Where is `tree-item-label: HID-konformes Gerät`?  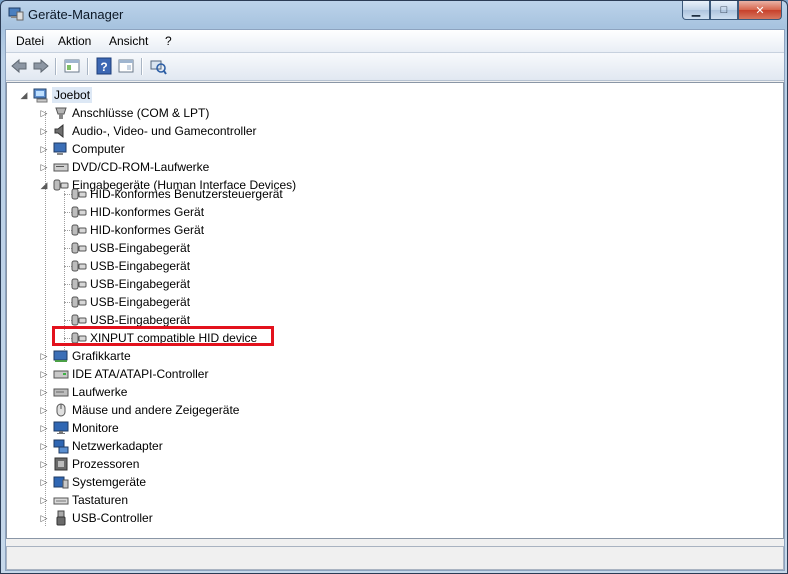 tree-item-label: HID-konformes Gerät is located at coordinates (147, 230).